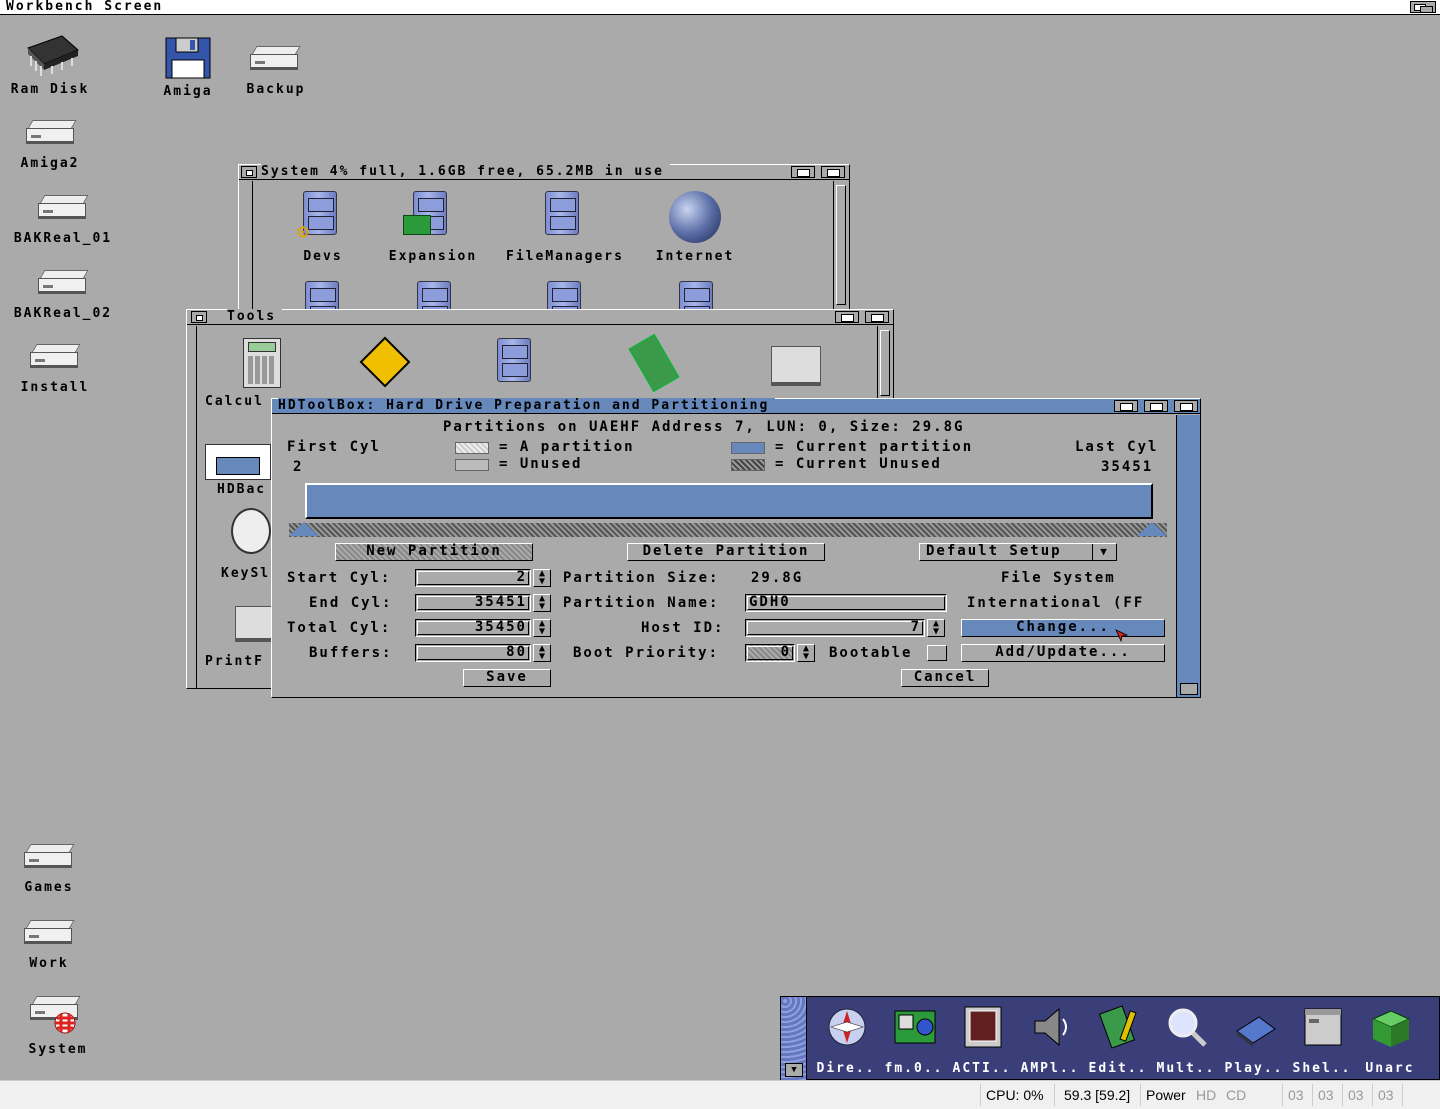  I want to click on desktop-icon-label: Install, so click(55, 387).